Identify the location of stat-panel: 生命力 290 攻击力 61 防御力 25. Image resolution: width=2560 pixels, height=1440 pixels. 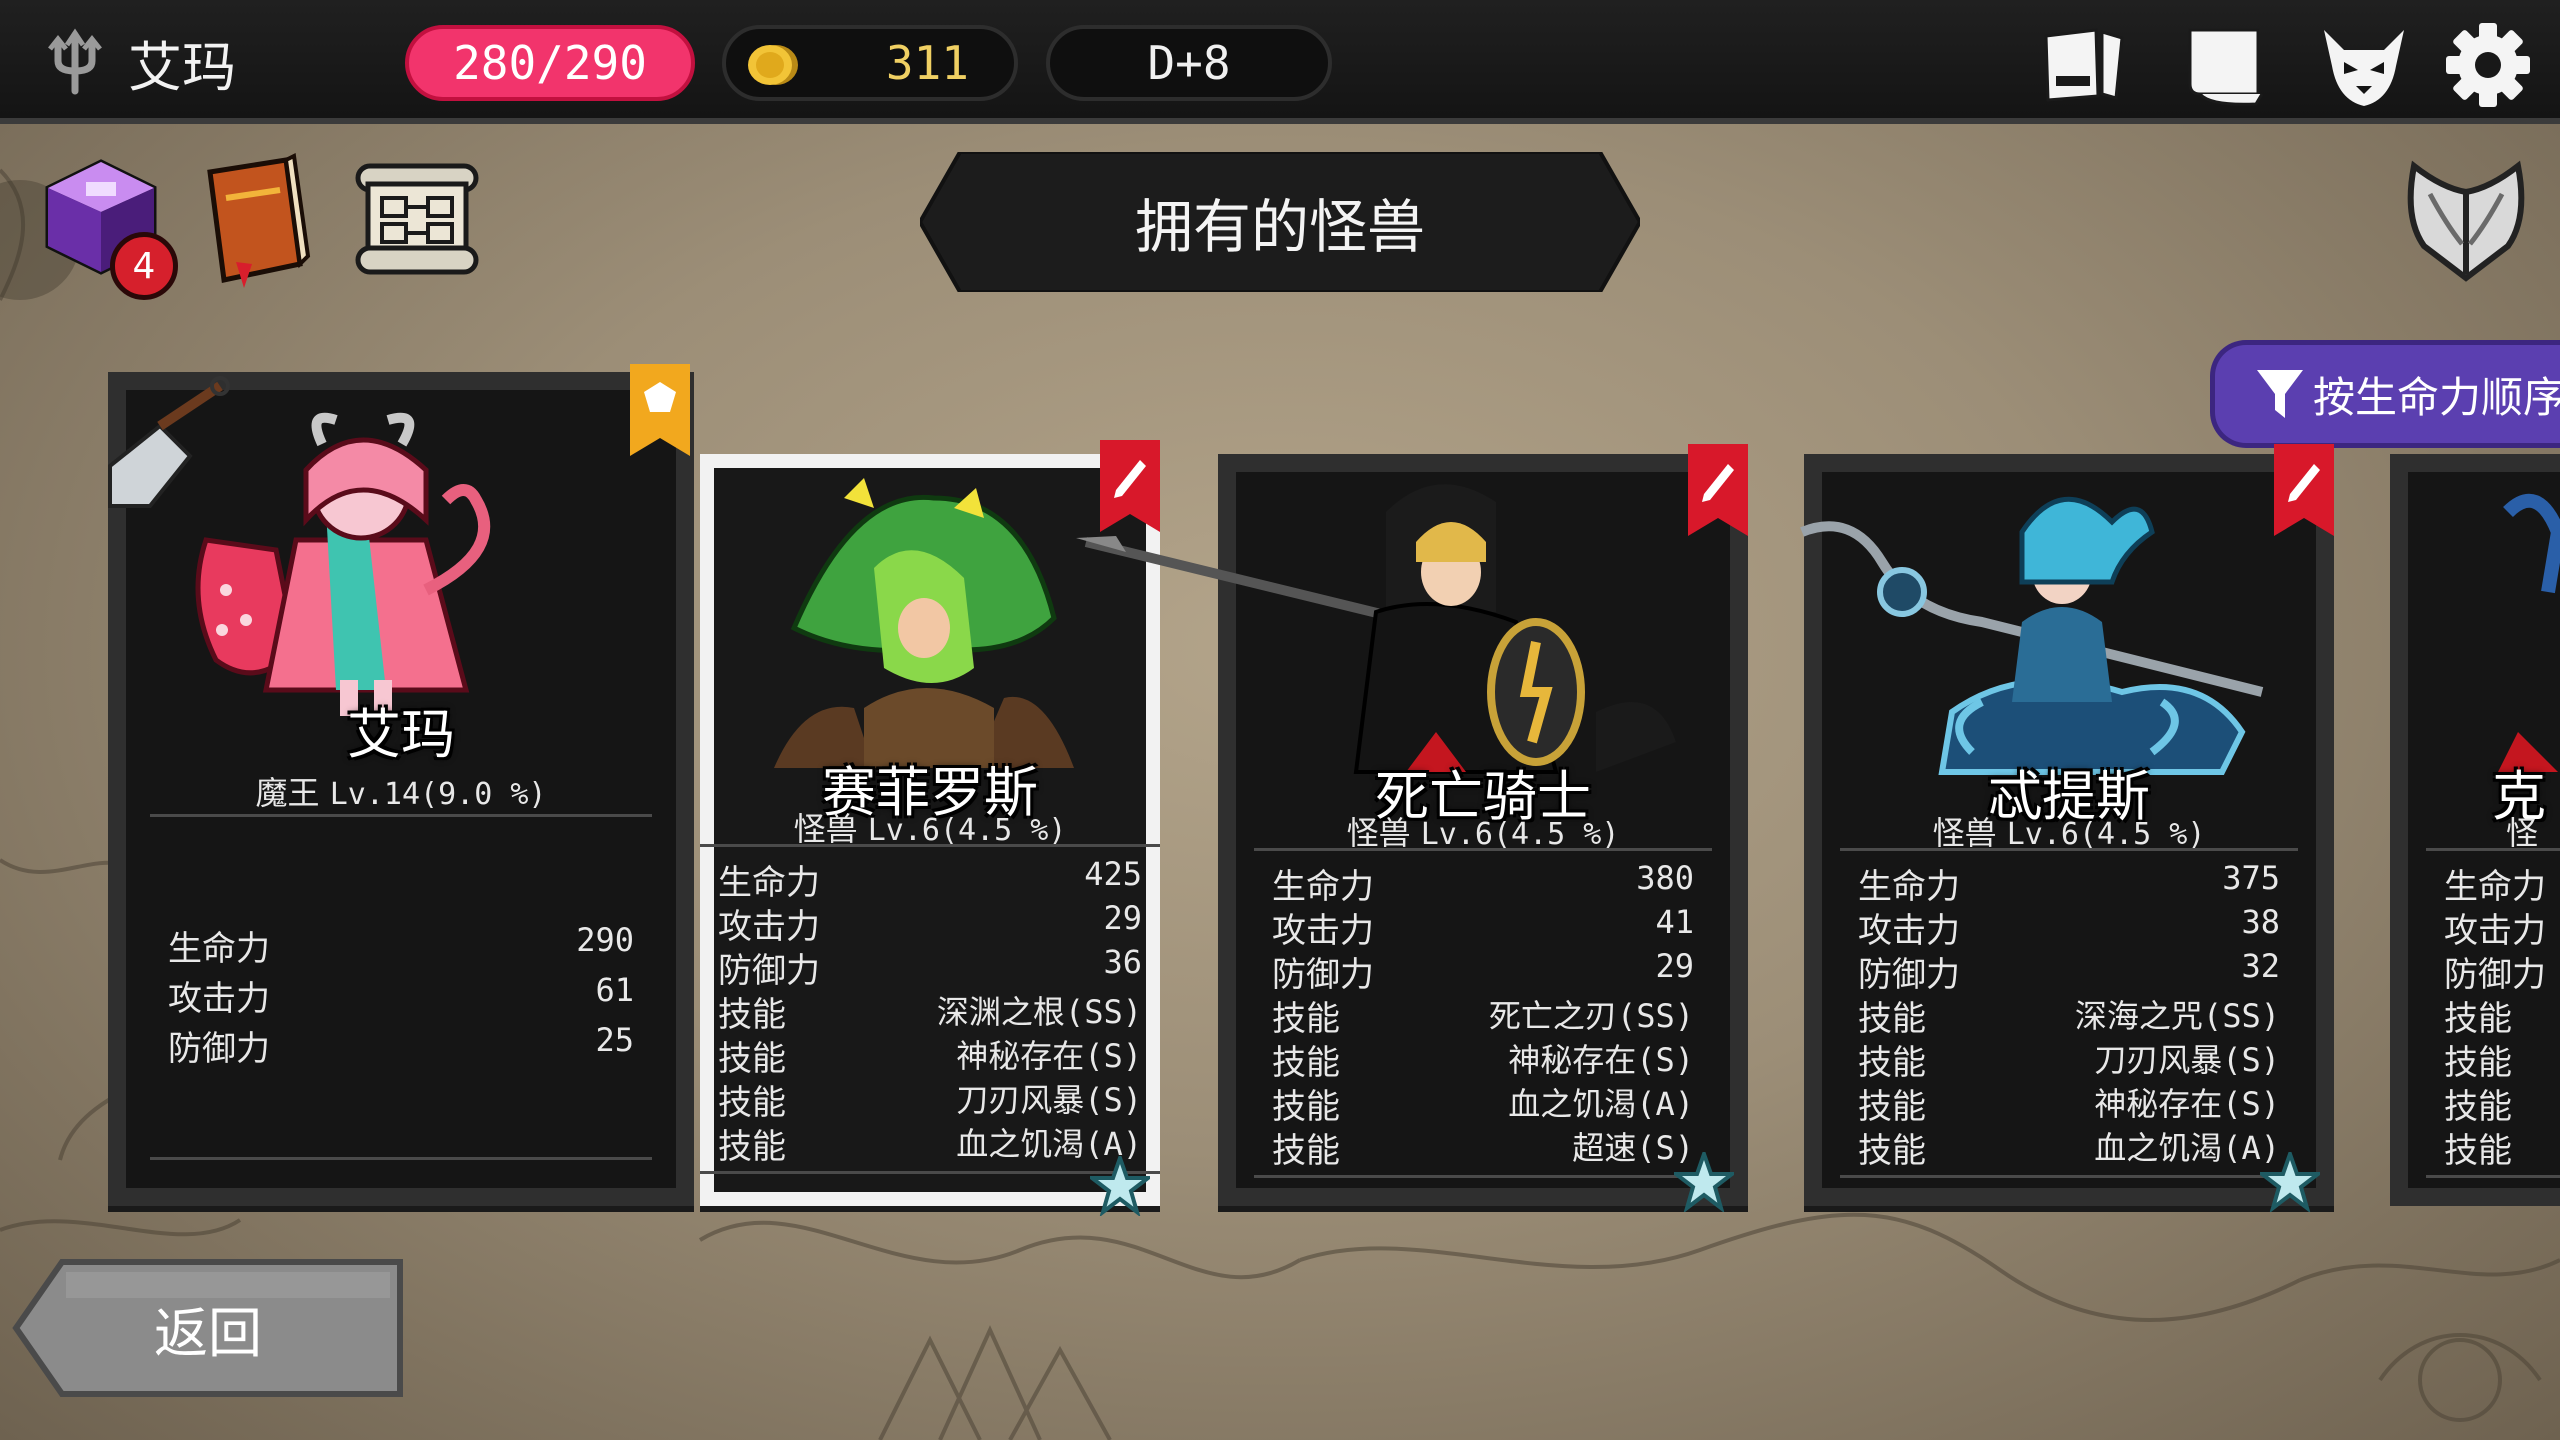
(401, 987).